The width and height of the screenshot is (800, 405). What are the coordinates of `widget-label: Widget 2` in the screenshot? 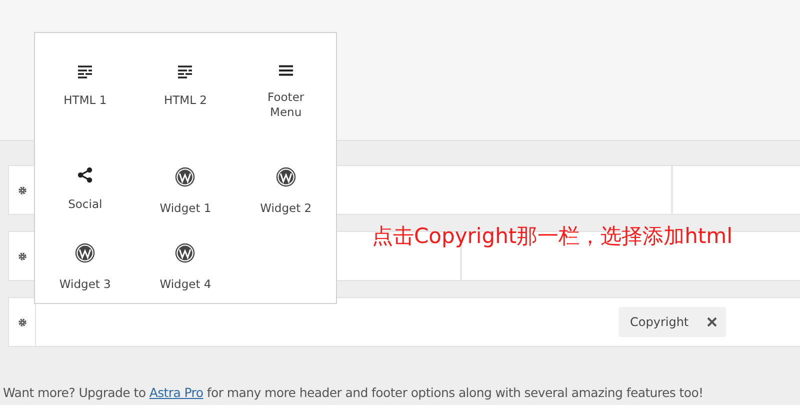 It's located at (286, 208).